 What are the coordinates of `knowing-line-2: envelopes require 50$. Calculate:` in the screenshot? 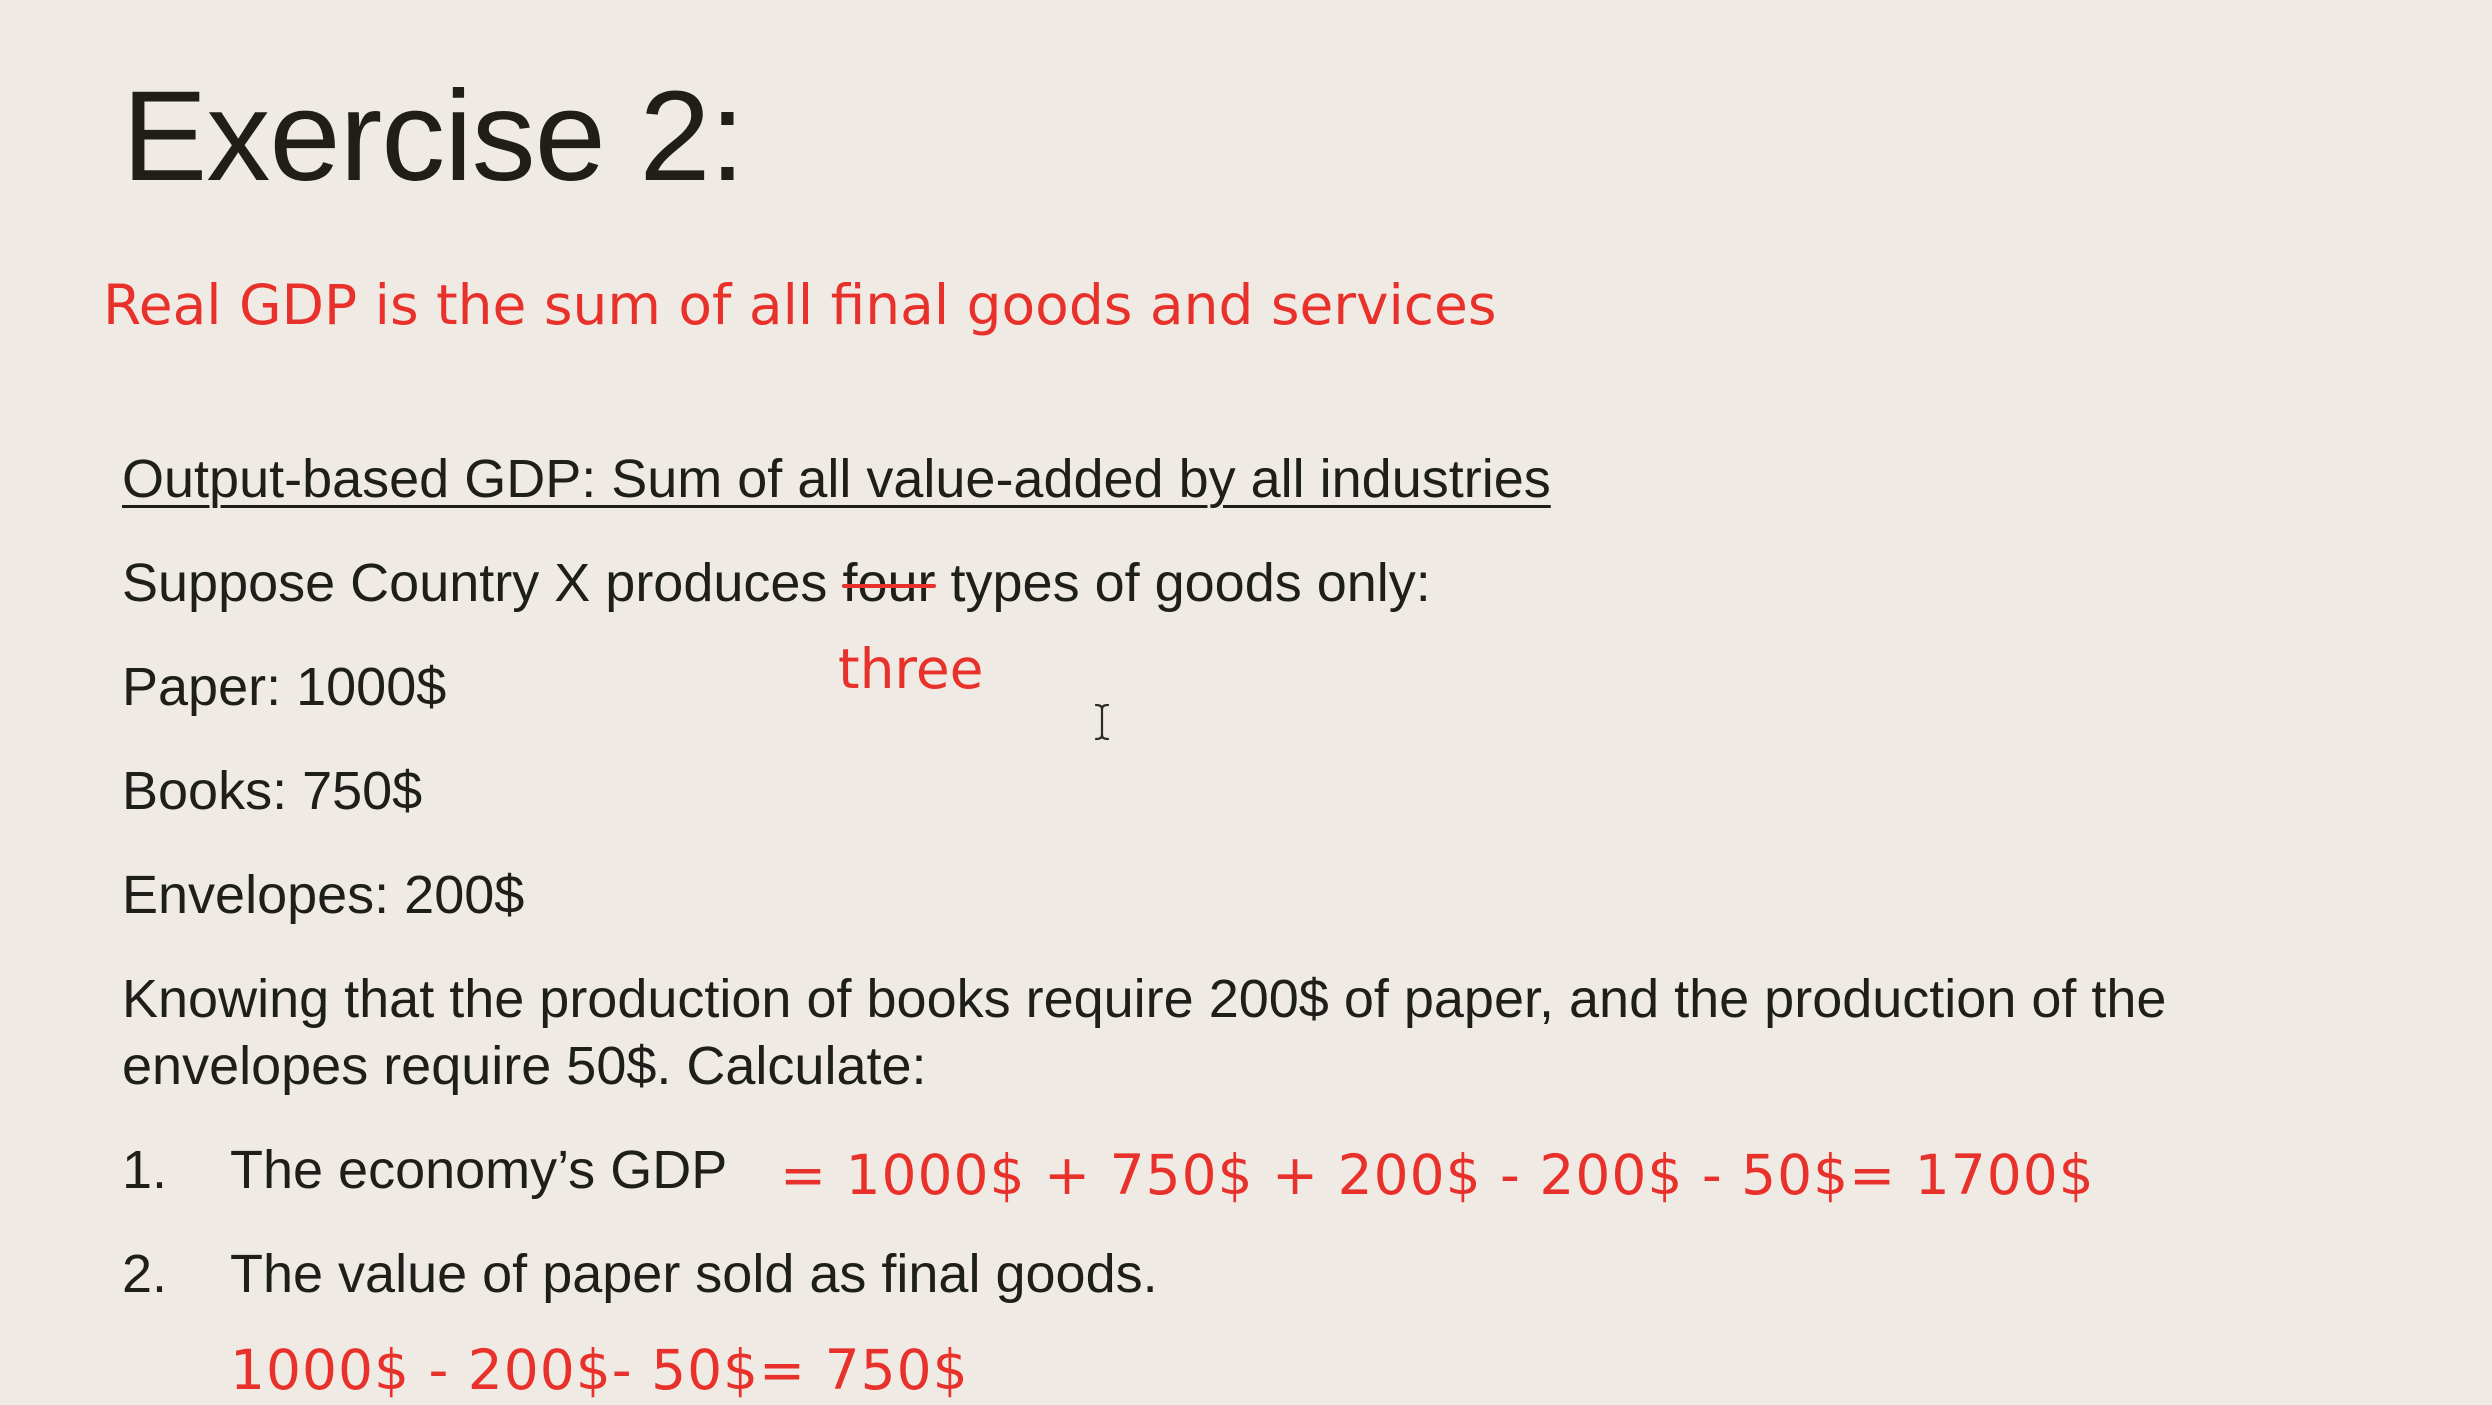 It's located at (524, 1066).